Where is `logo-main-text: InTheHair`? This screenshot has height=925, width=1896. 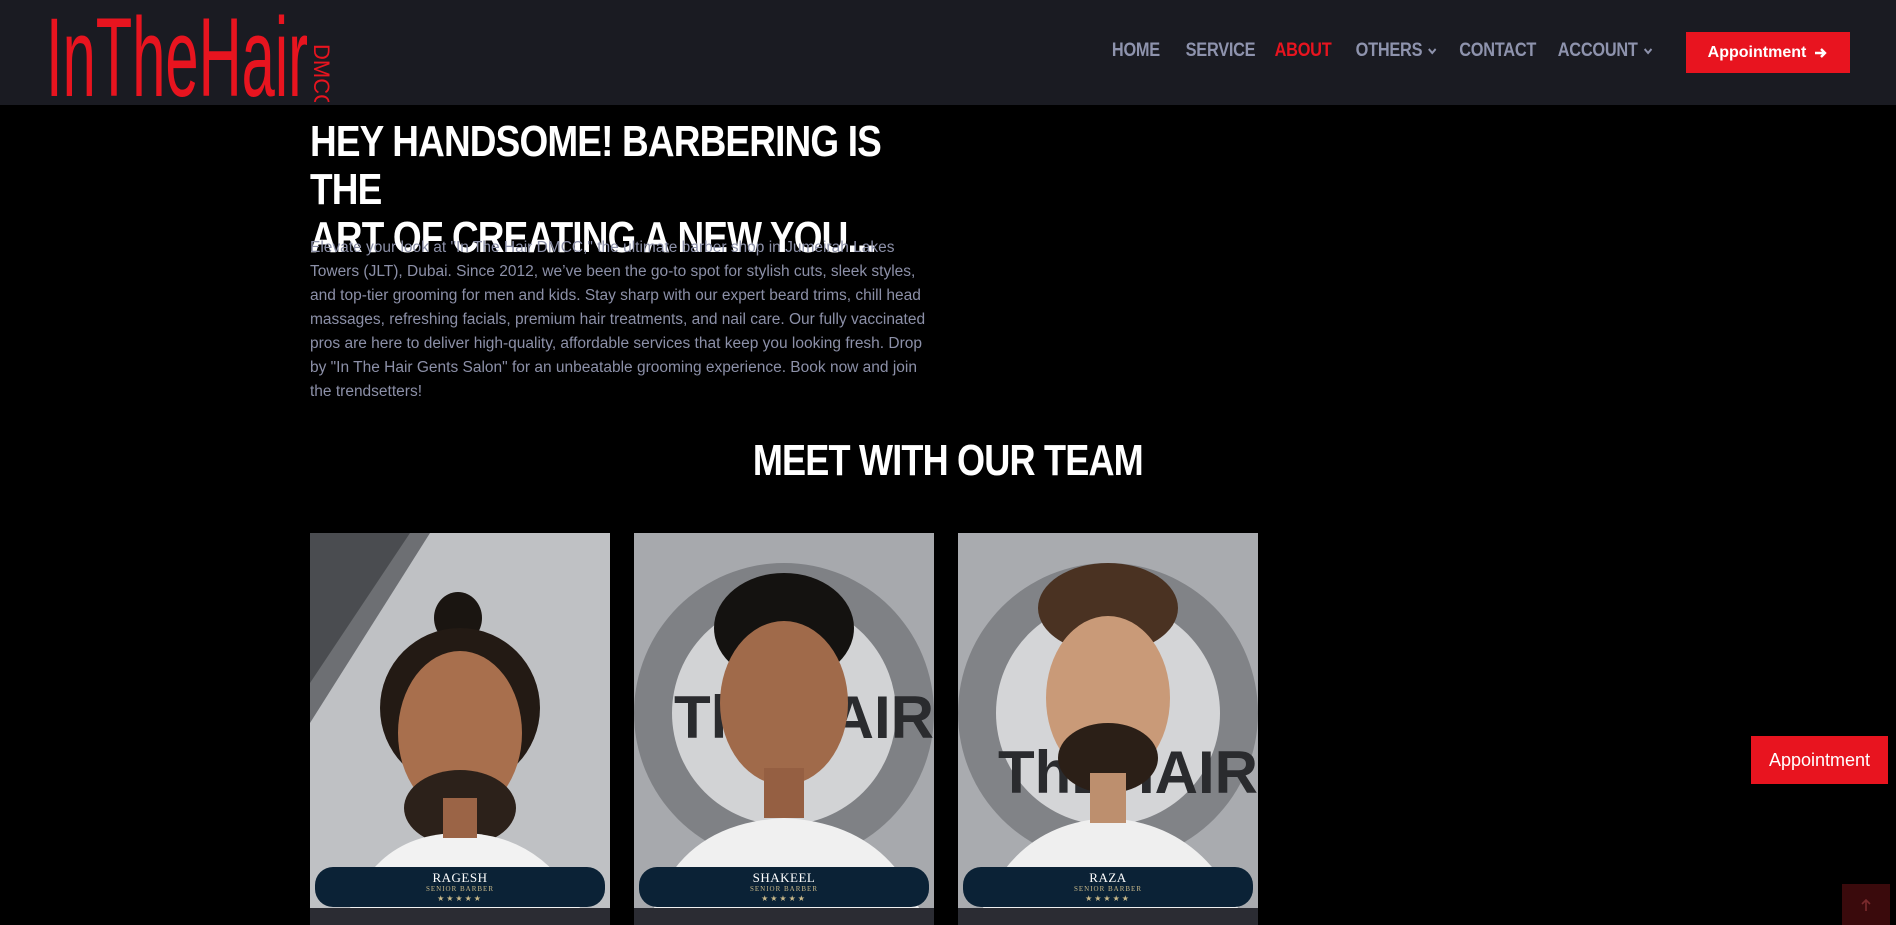 logo-main-text: InTheHair is located at coordinates (177, 53).